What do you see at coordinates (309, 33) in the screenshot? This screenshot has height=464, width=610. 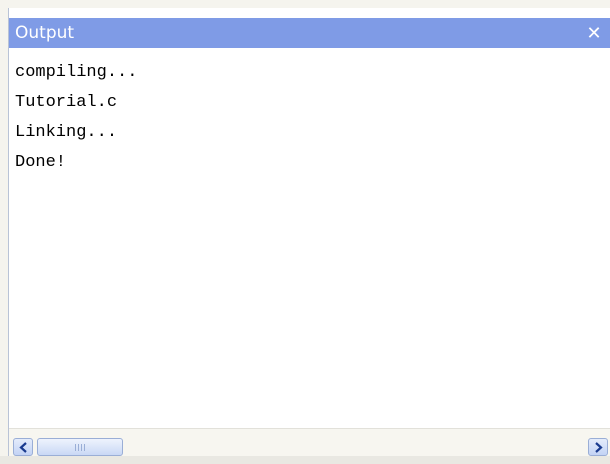 I see `panel-titlebar: Output ✕` at bounding box center [309, 33].